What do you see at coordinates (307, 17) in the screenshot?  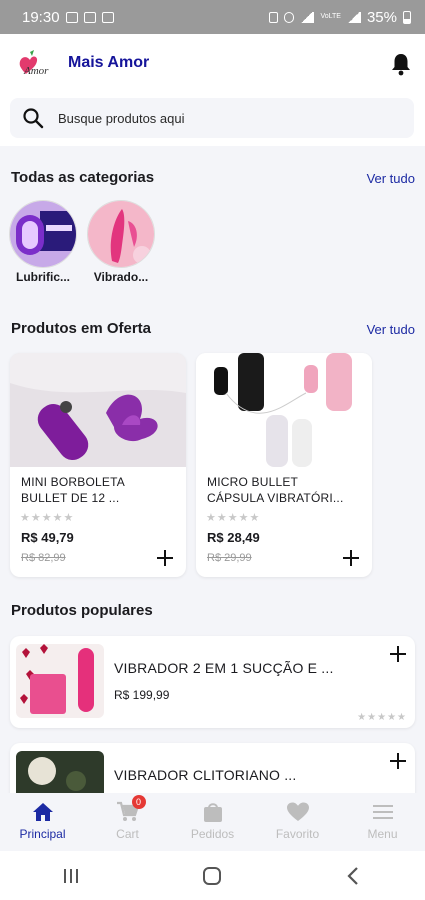 I see `wifi-icon` at bounding box center [307, 17].